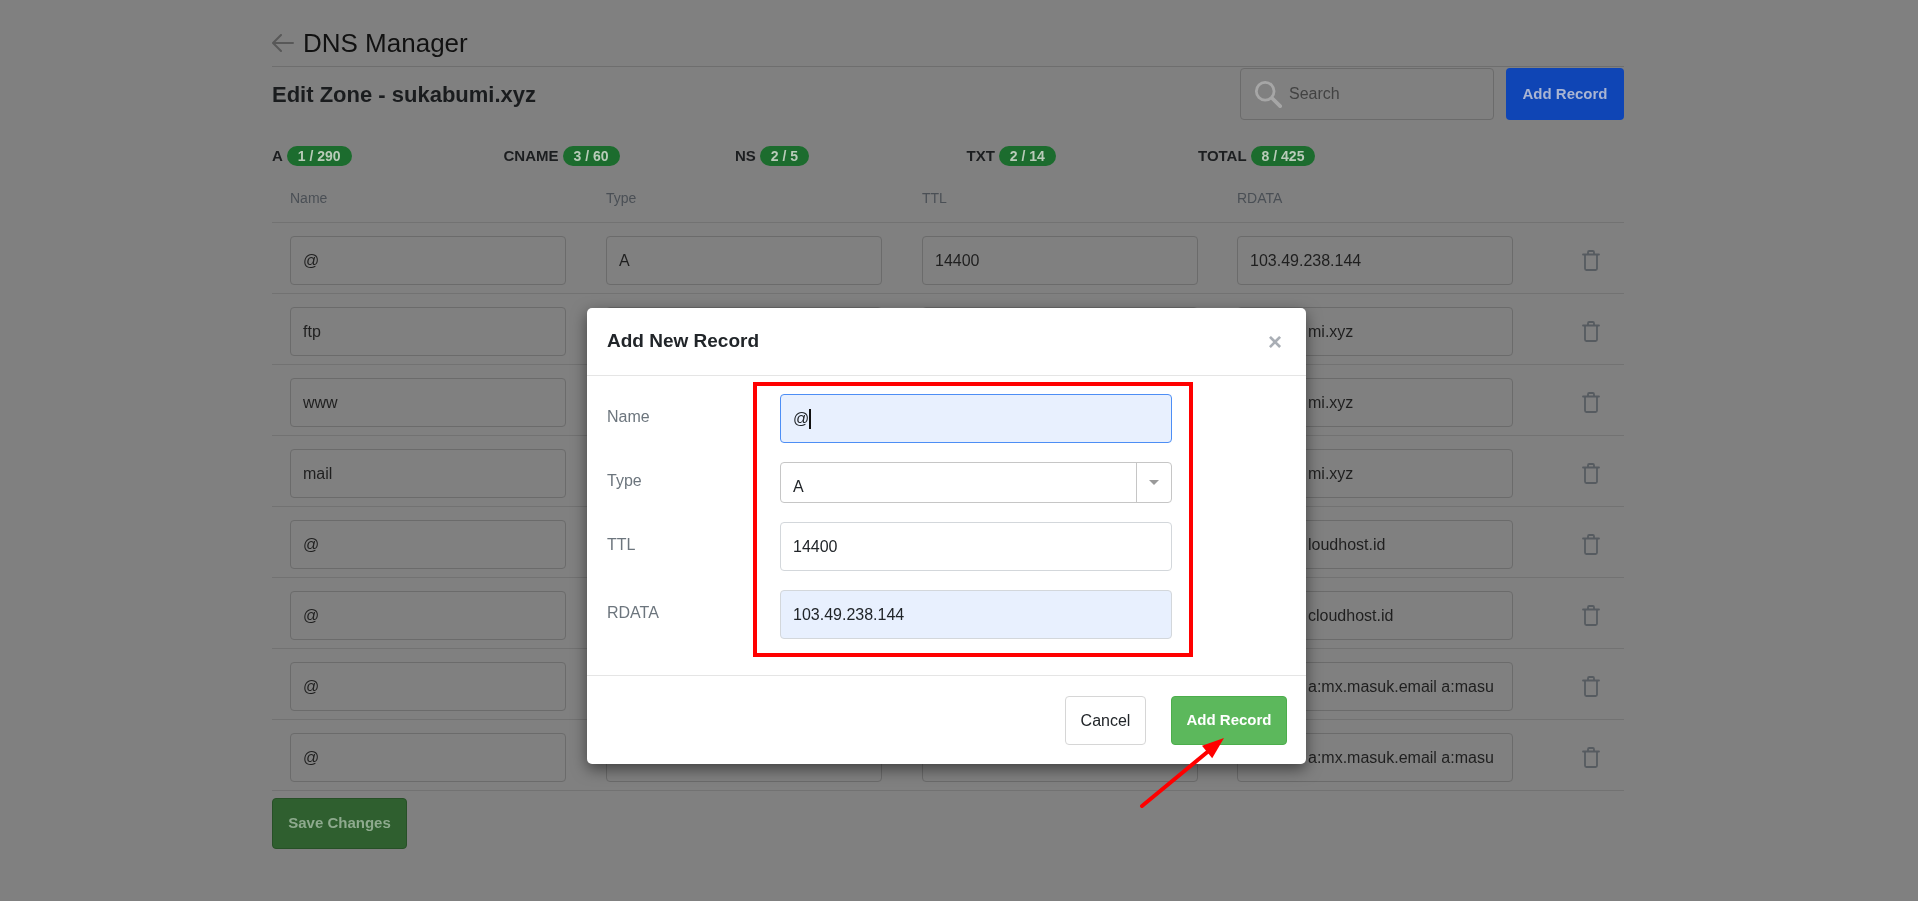  What do you see at coordinates (1154, 482) in the screenshot?
I see `caret-icon` at bounding box center [1154, 482].